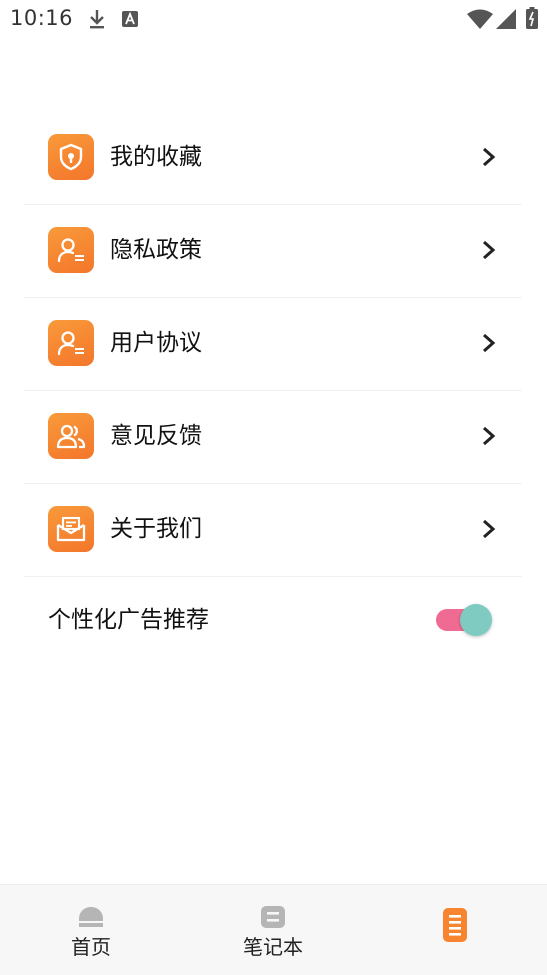 The width and height of the screenshot is (547, 975). I want to click on home-icon, so click(91, 917).